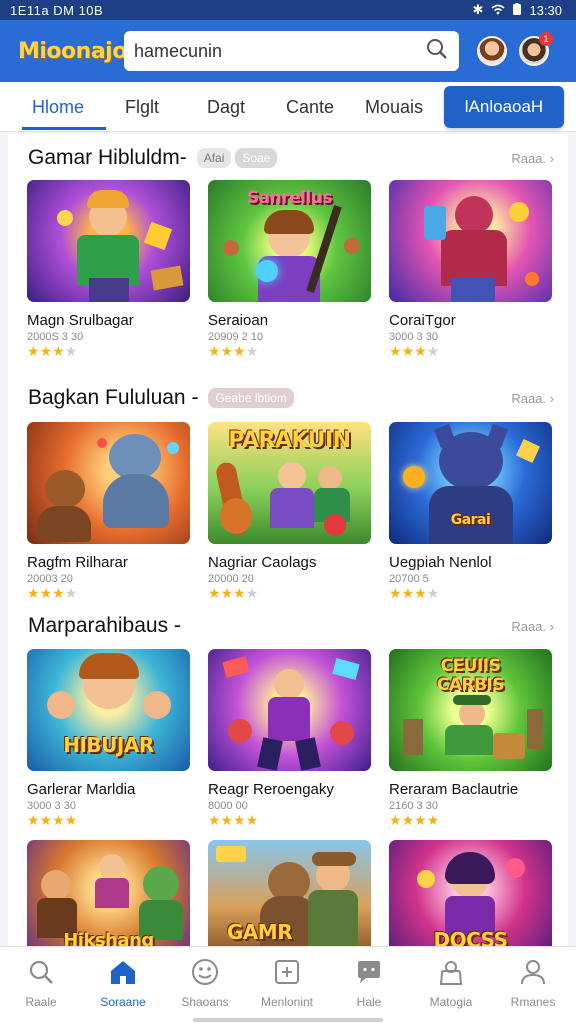  Describe the element at coordinates (123, 972) in the screenshot. I see `home-icon` at that location.